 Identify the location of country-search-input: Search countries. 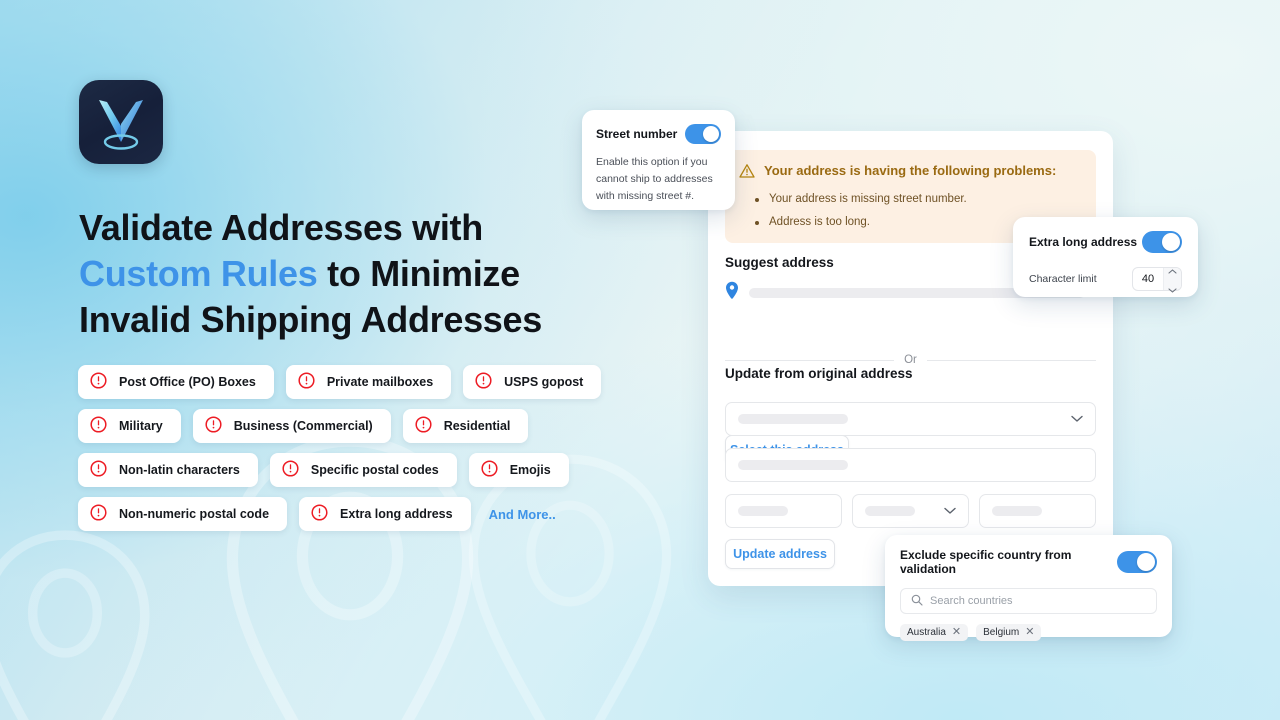
(1028, 601).